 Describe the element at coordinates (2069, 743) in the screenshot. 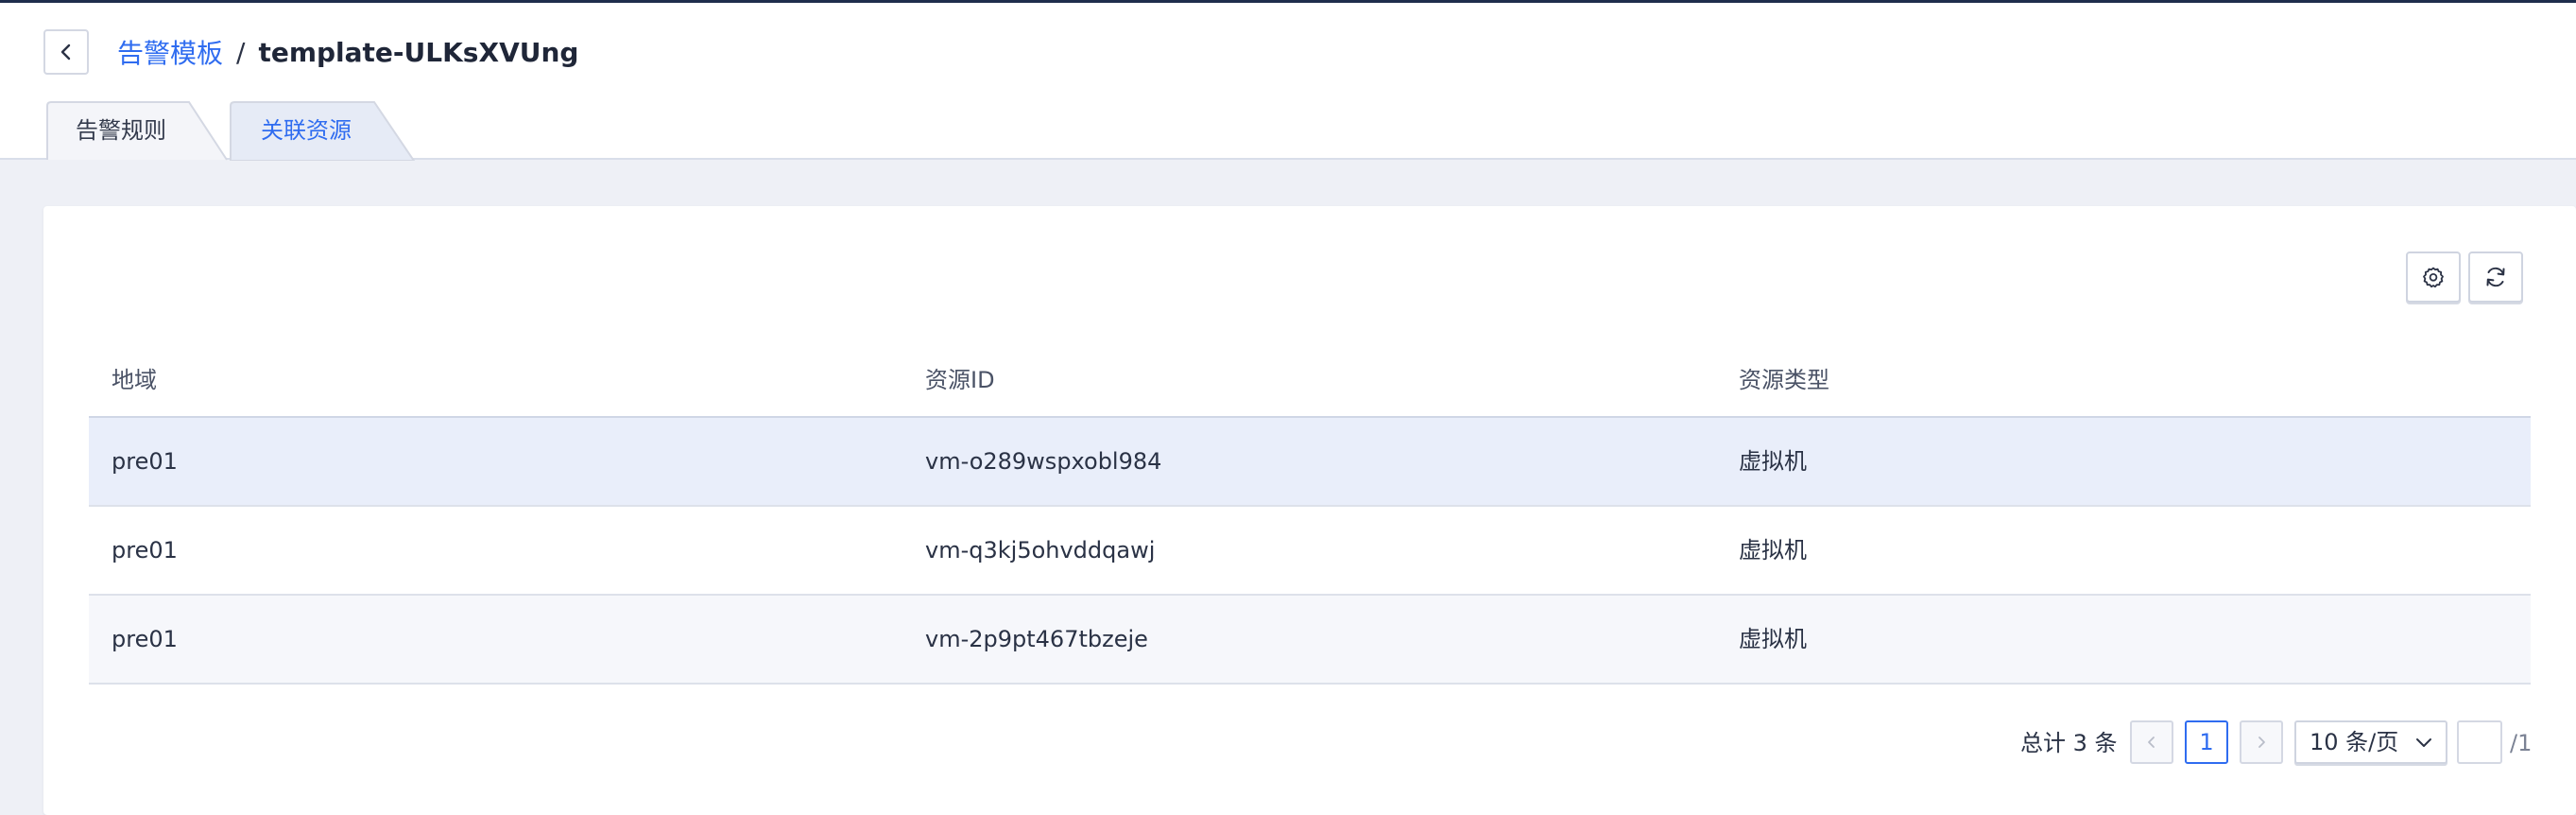

I see `pagination-total: 总计 3 条` at that location.